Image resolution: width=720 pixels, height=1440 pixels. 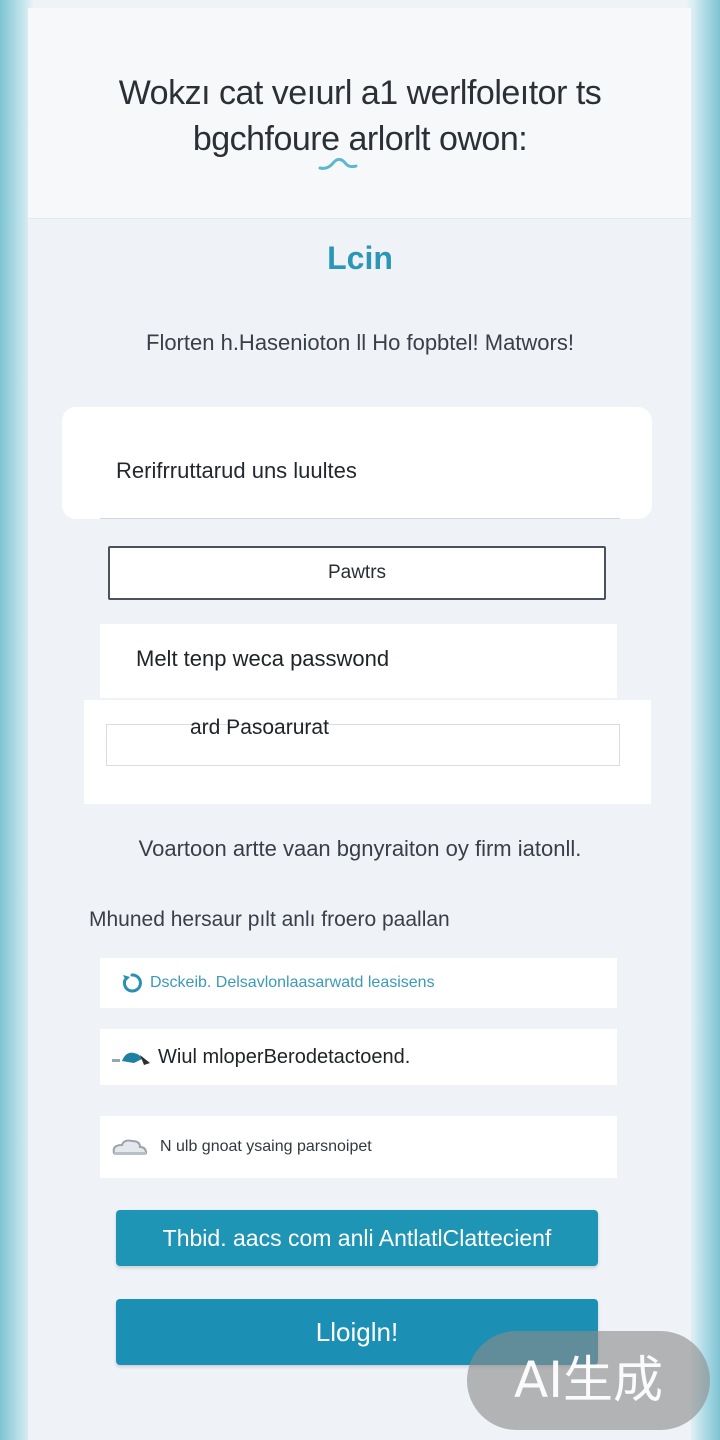 What do you see at coordinates (130, 1147) in the screenshot?
I see `cloud-icon` at bounding box center [130, 1147].